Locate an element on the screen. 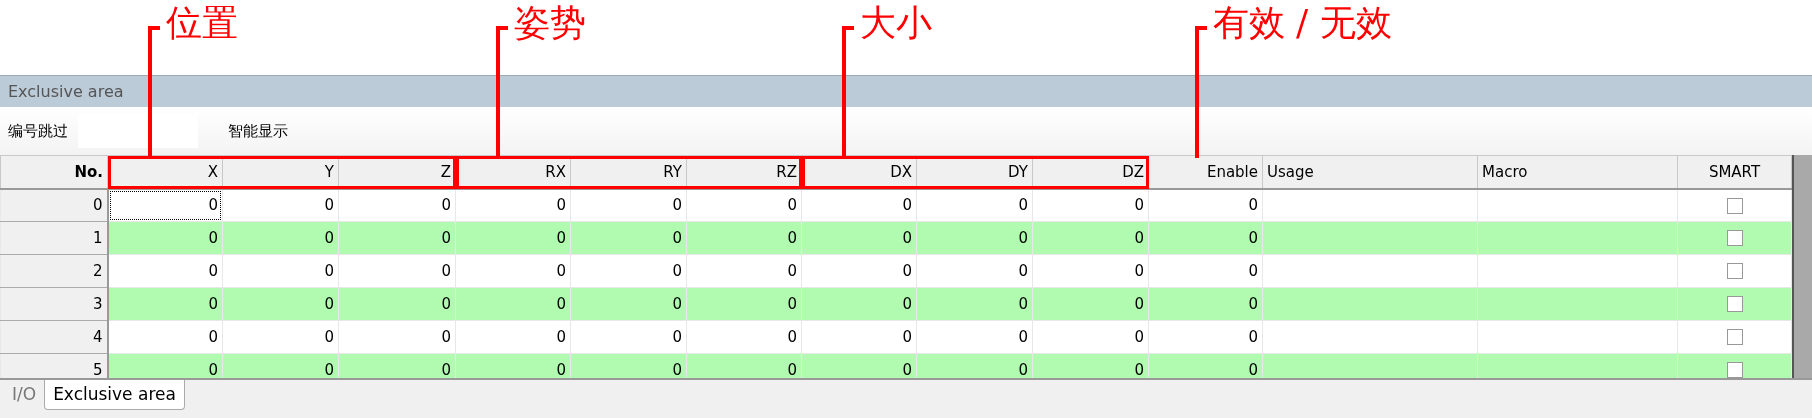  tab: Exclusive area is located at coordinates (114, 395).